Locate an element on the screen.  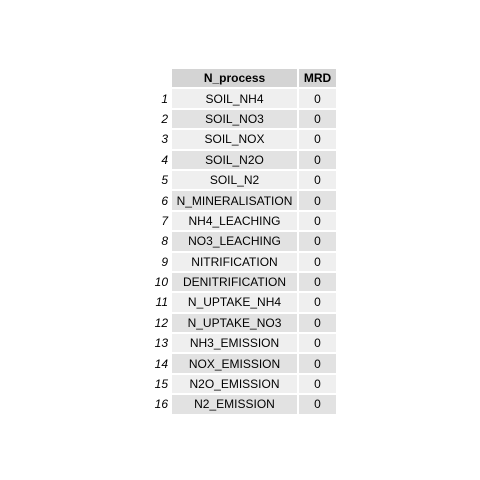
column-header-mrd: MRD is located at coordinates (317, 78).